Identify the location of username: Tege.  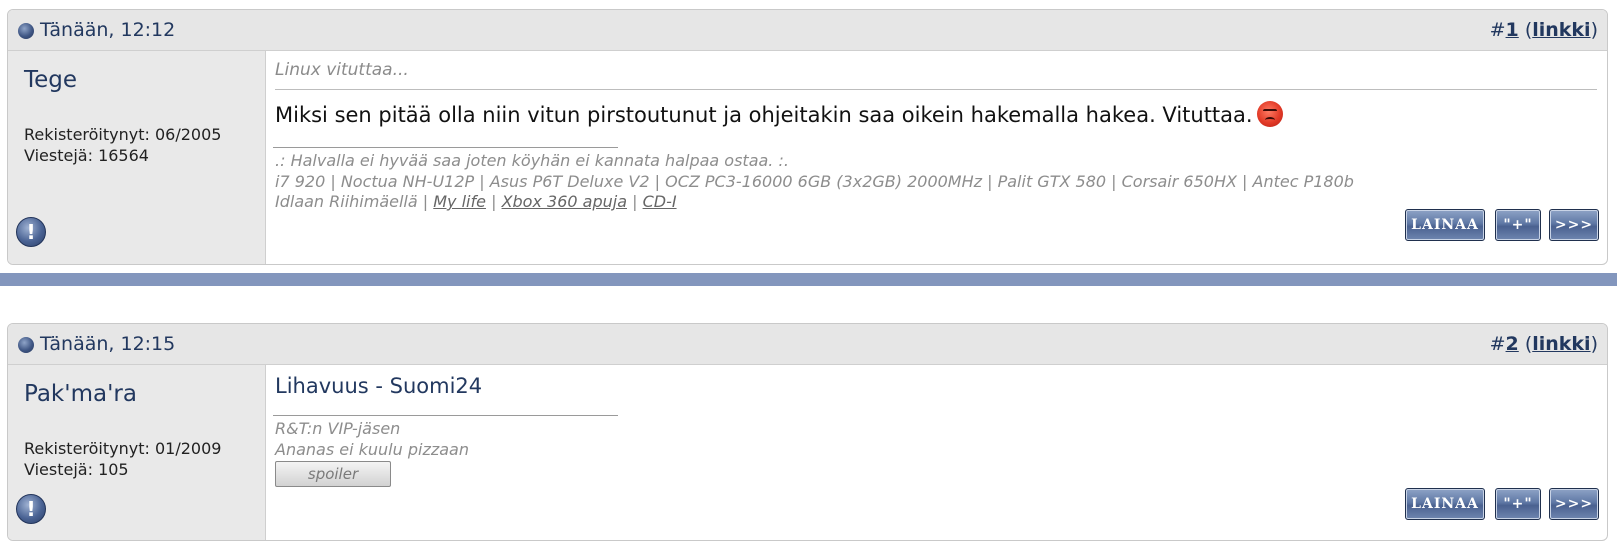
(50, 80).